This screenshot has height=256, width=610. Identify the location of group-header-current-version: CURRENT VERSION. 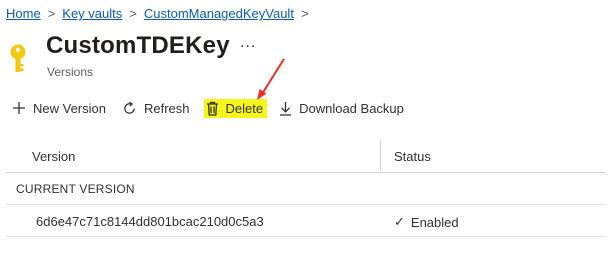
(75, 189).